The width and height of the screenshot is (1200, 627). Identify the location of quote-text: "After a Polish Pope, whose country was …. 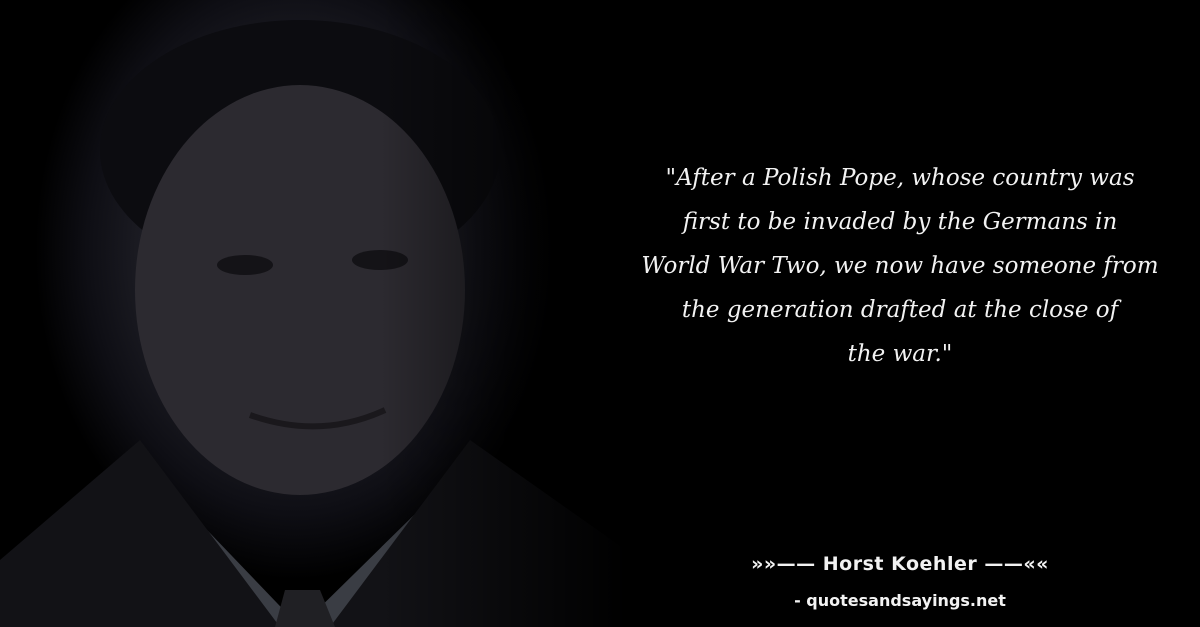
(900, 266).